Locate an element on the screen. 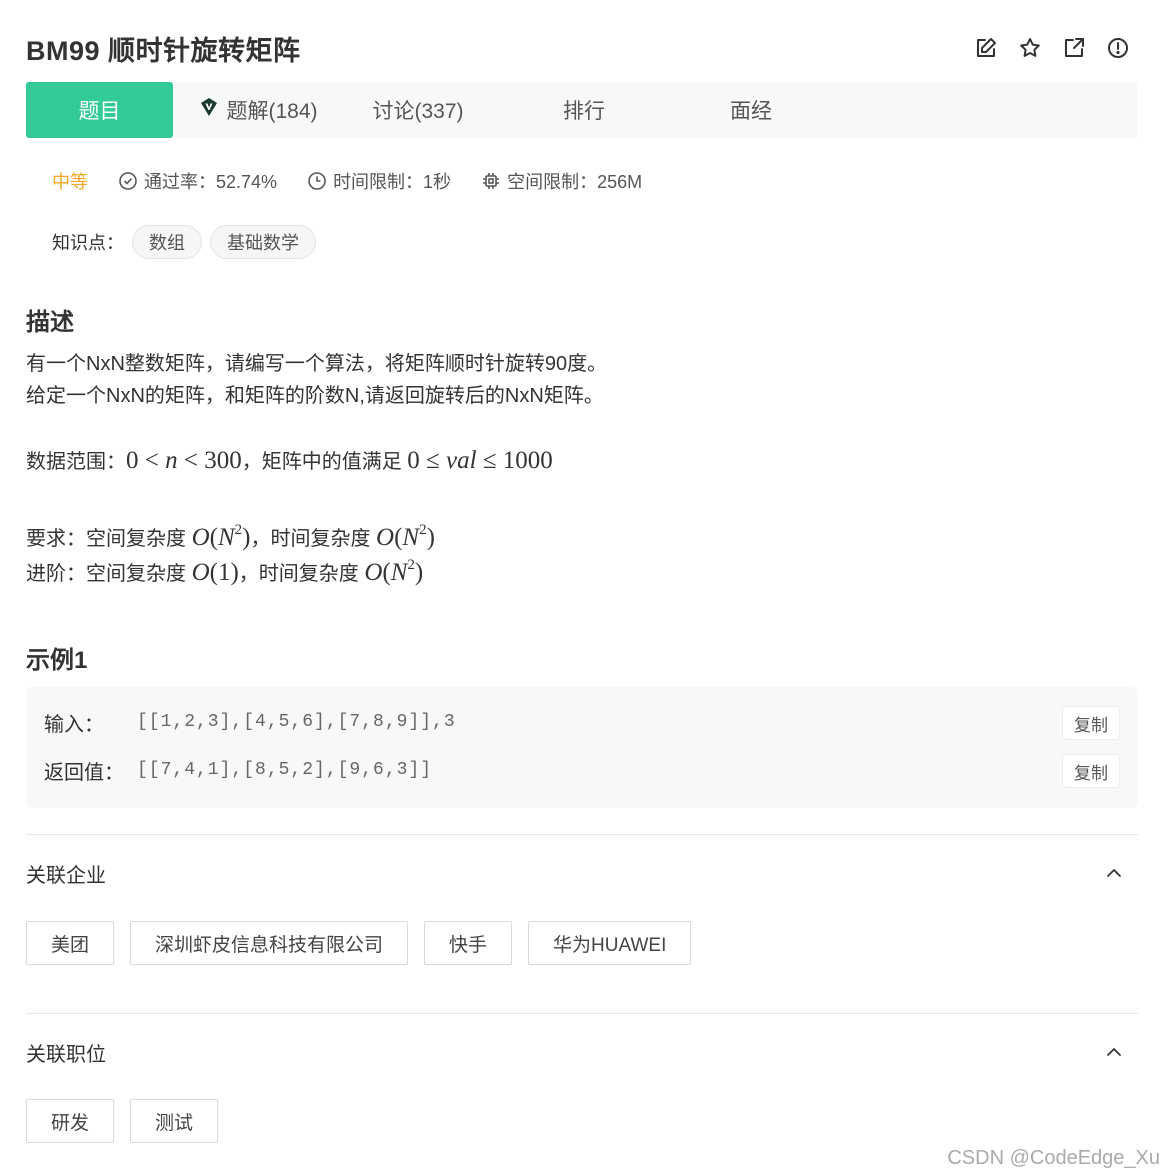  example-input: 输入： [[1,2,3],[4,5,6],[7,8,9]],3 is located at coordinates (250, 722).